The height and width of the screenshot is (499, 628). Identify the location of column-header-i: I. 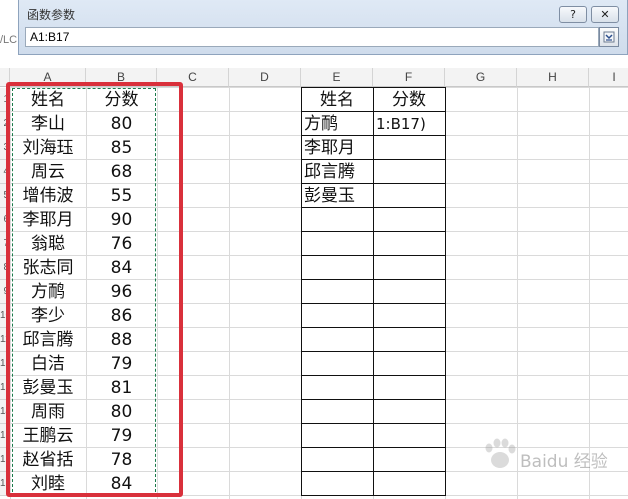
(608, 77).